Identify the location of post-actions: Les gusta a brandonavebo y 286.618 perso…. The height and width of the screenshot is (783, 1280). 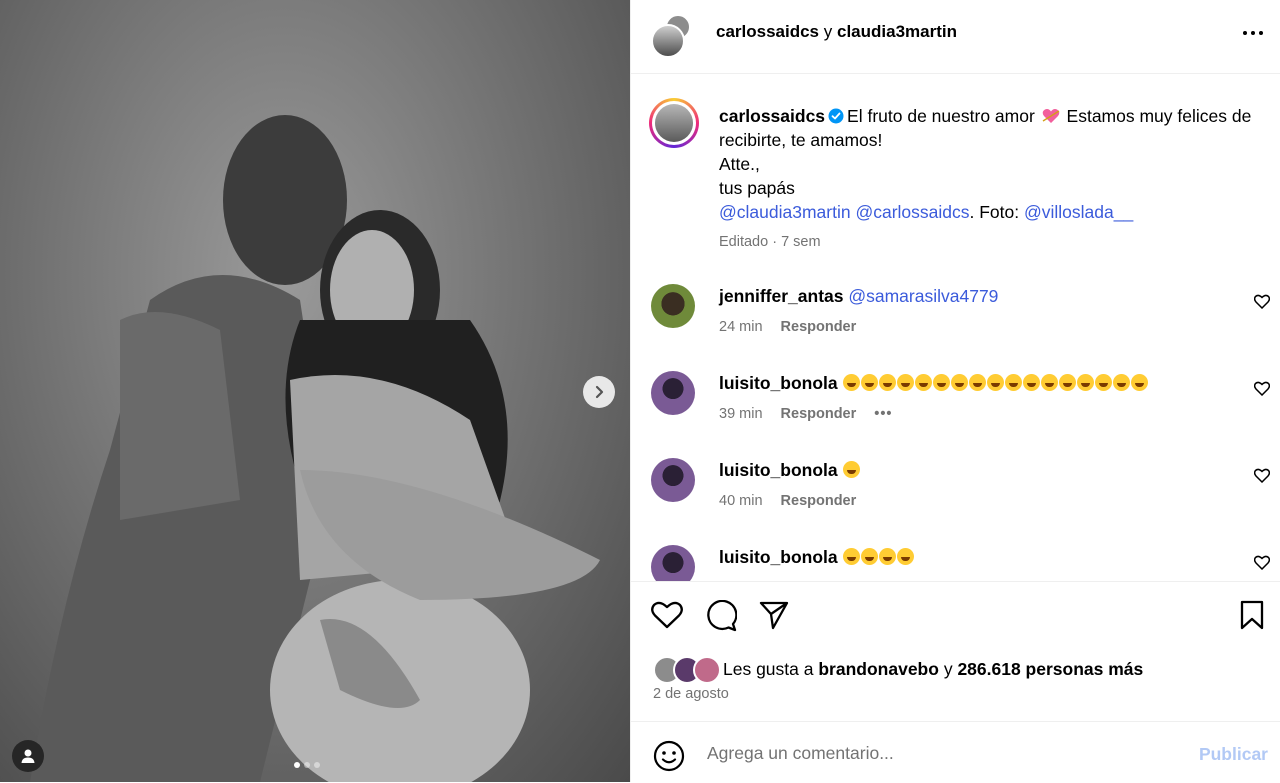
(955, 651).